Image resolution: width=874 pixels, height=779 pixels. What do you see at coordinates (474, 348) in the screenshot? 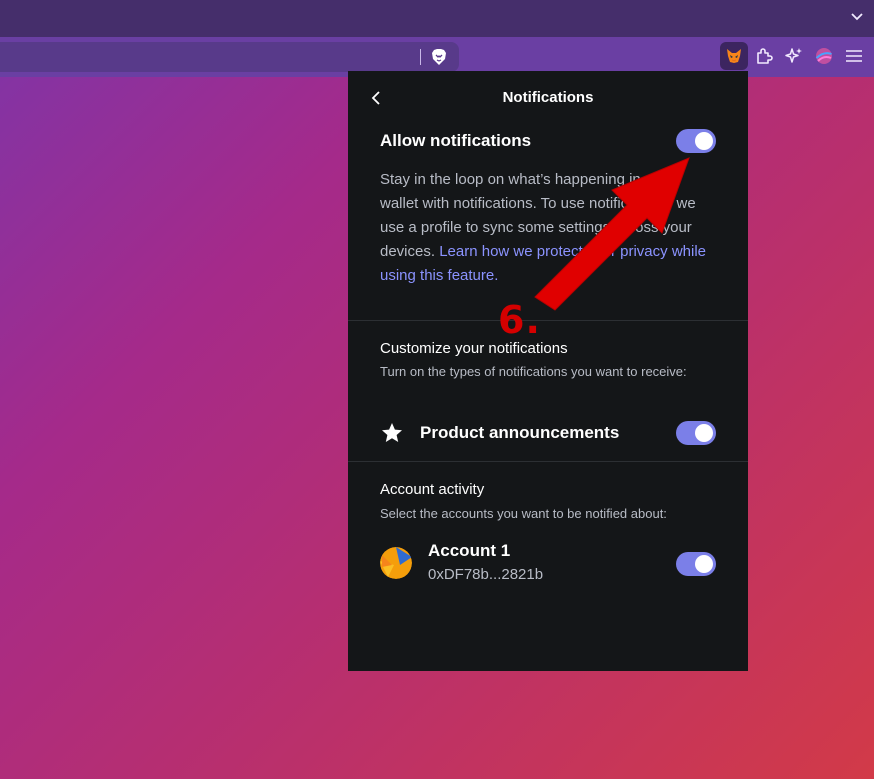
I see `customize-section-title: Customize your notifications` at bounding box center [474, 348].